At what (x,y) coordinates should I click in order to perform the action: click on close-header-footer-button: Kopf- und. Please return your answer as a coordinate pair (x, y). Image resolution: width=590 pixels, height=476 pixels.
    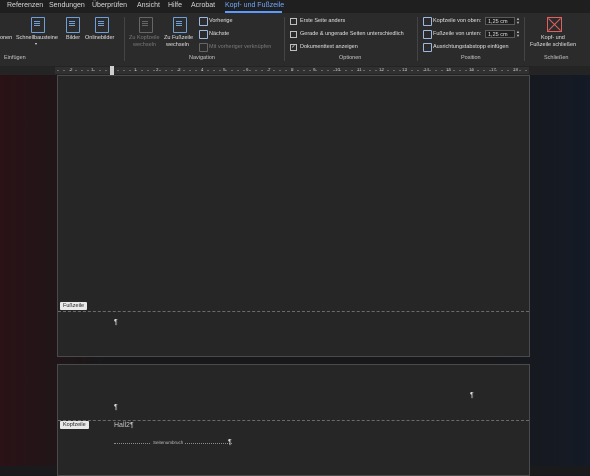
    Looking at the image, I should click on (553, 38).